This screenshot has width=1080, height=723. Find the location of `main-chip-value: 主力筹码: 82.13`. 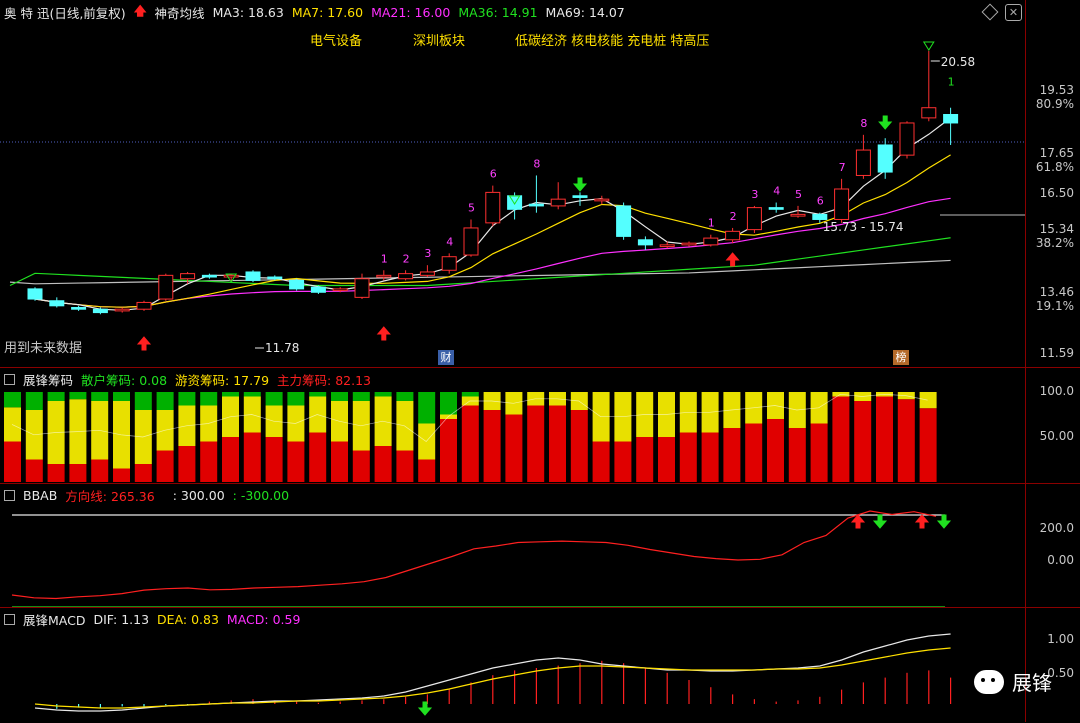

main-chip-value: 主力筹码: 82.13 is located at coordinates (324, 380).